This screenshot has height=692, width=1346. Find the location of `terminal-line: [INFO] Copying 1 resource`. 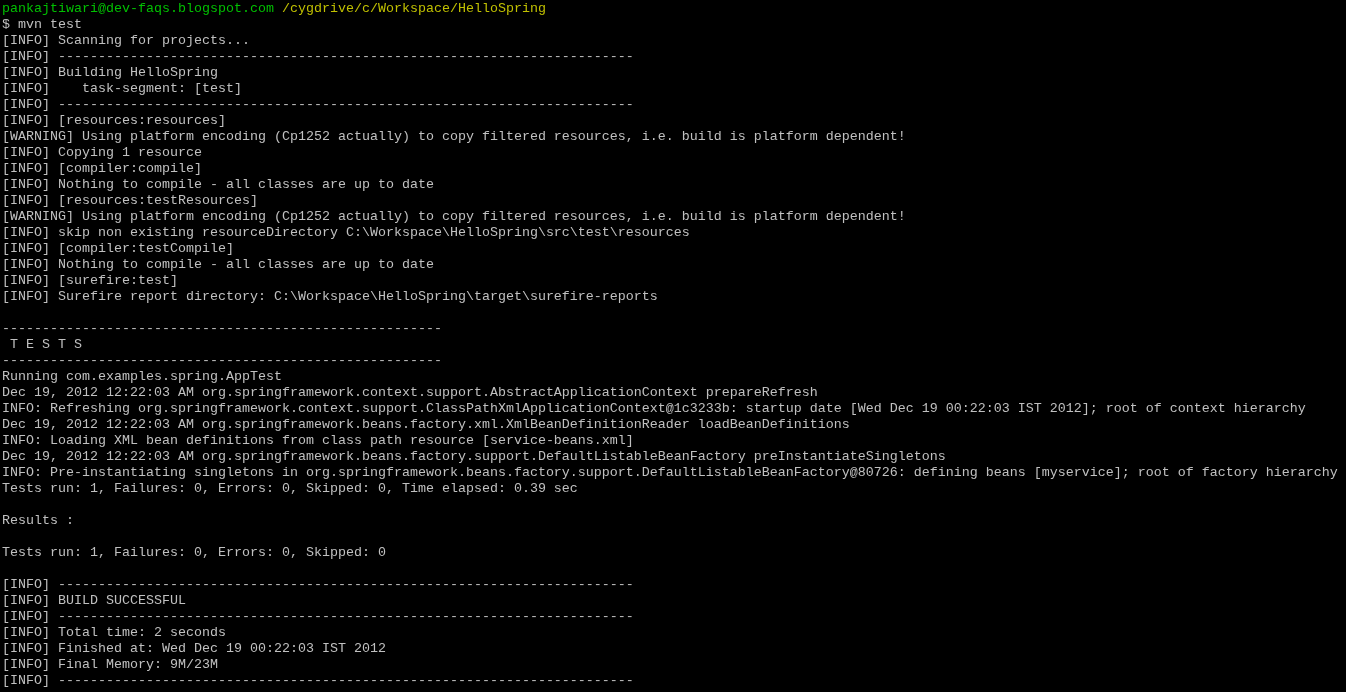

terminal-line: [INFO] Copying 1 resource is located at coordinates (102, 152).